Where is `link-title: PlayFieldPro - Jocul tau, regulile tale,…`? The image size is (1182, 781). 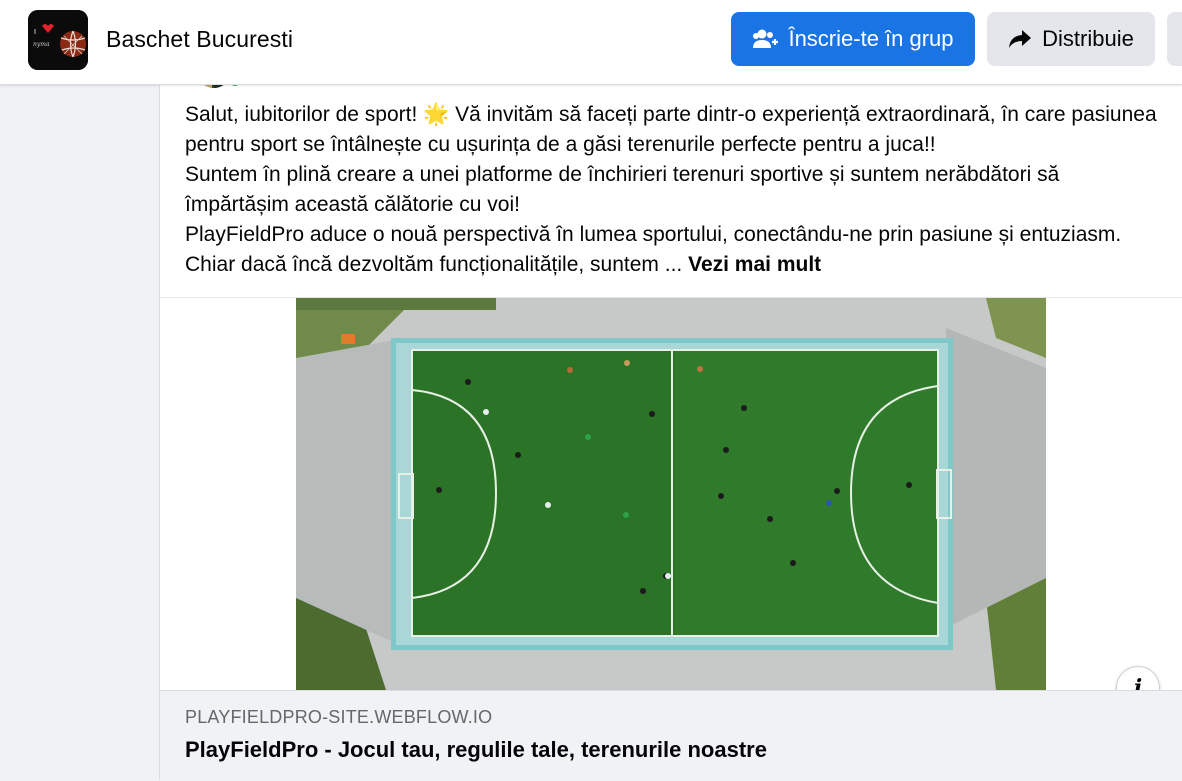
link-title: PlayFieldPro - Jocul tau, regulile tale,… is located at coordinates (476, 750).